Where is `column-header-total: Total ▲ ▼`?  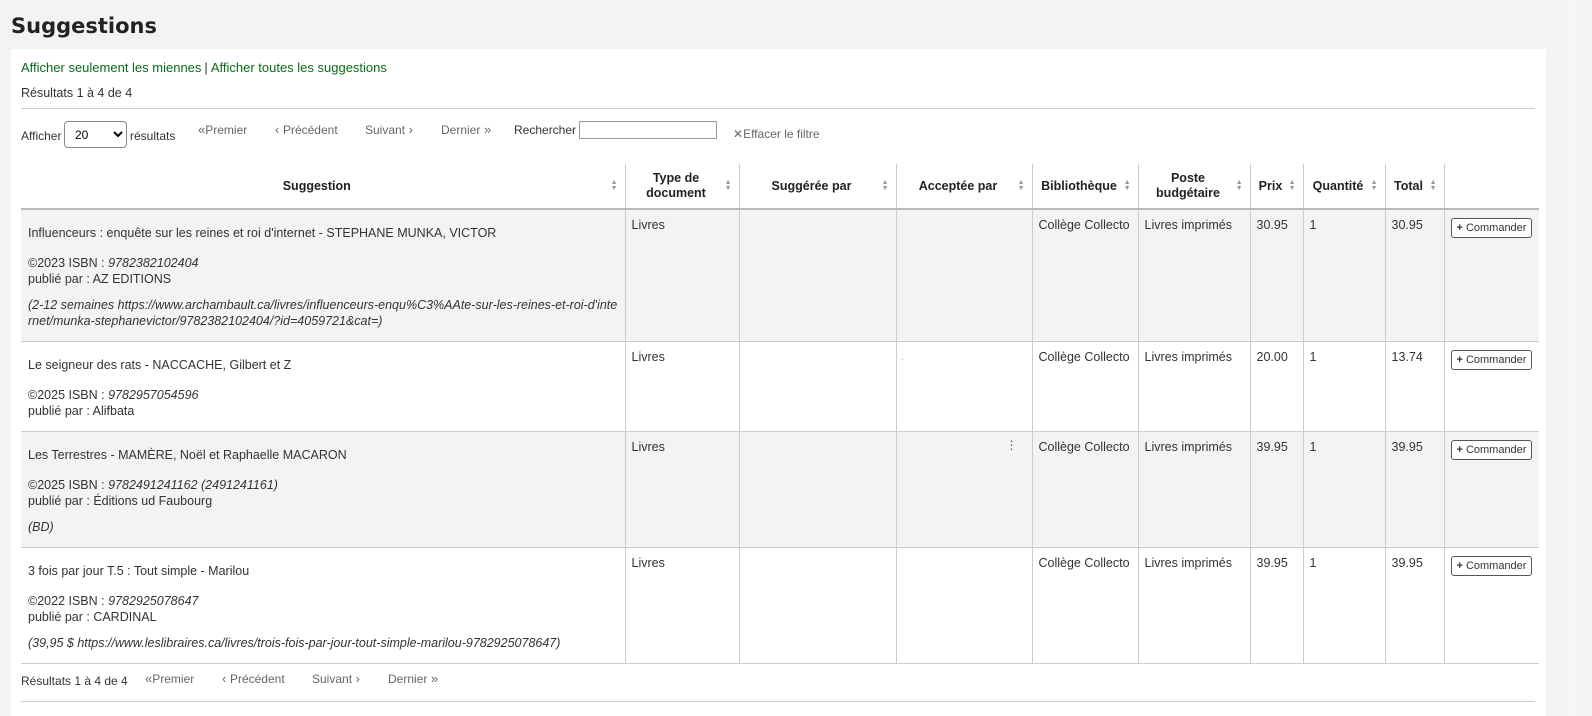 column-header-total: Total ▲ ▼ is located at coordinates (1414, 187).